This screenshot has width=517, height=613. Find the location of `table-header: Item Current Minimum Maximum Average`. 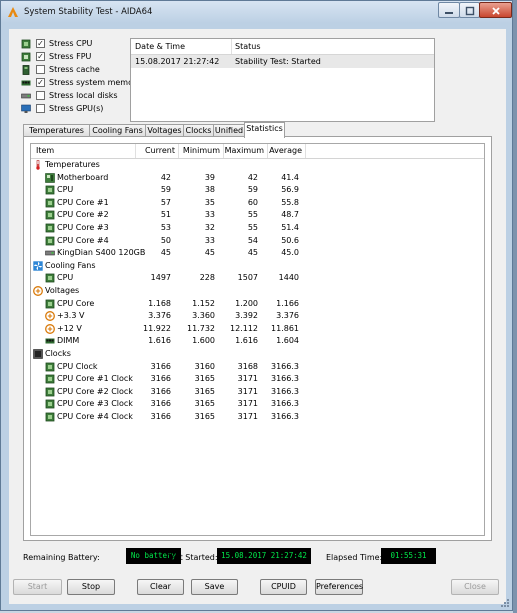

table-header: Item Current Minimum Maximum Average is located at coordinates (257, 151).